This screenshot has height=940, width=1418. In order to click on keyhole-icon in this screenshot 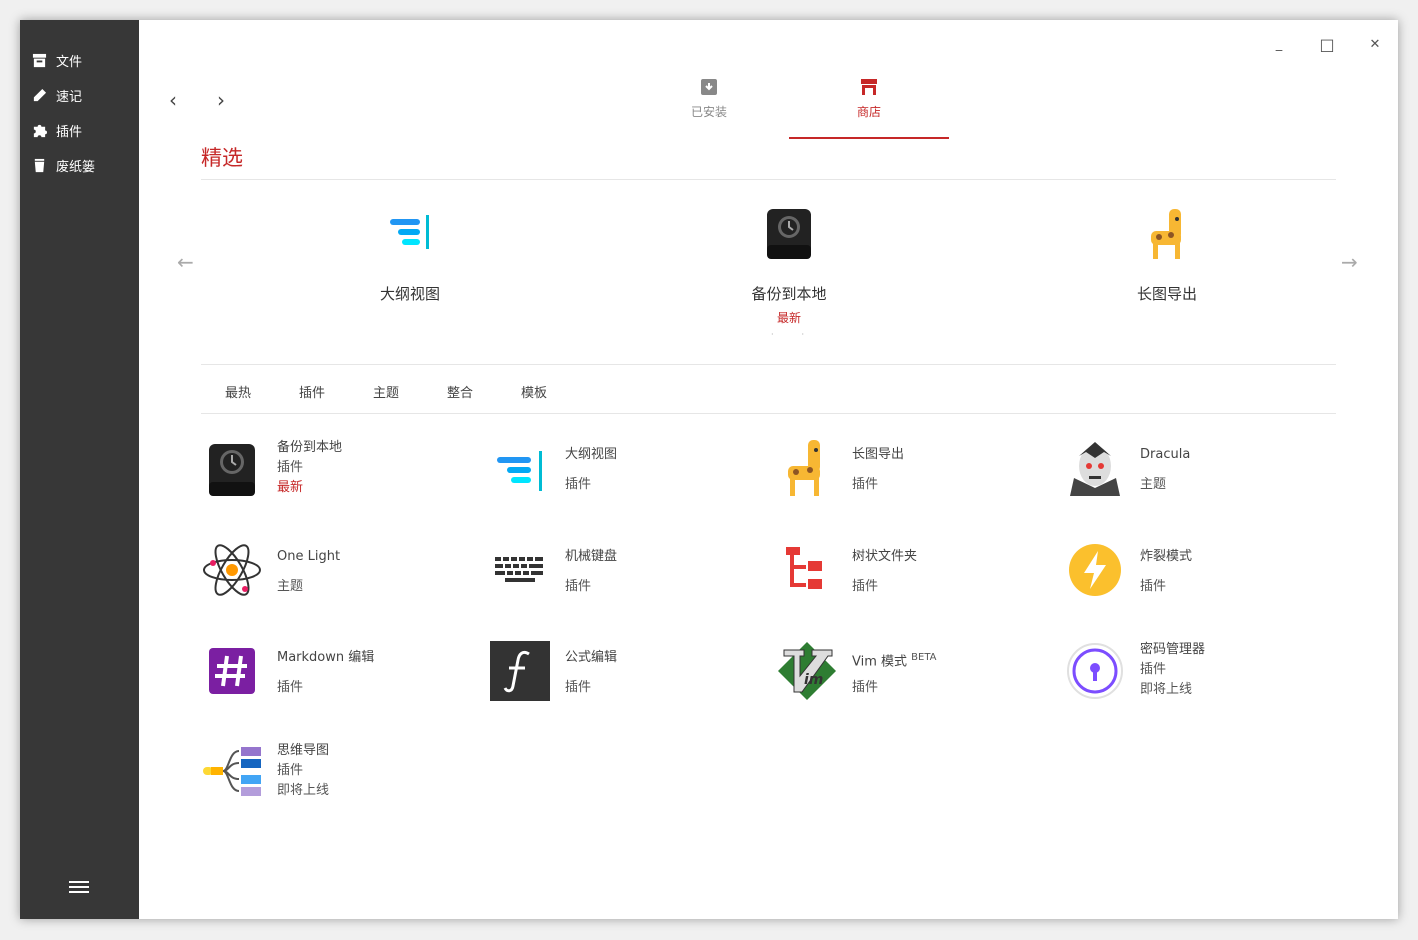, I will do `click(1095, 671)`.